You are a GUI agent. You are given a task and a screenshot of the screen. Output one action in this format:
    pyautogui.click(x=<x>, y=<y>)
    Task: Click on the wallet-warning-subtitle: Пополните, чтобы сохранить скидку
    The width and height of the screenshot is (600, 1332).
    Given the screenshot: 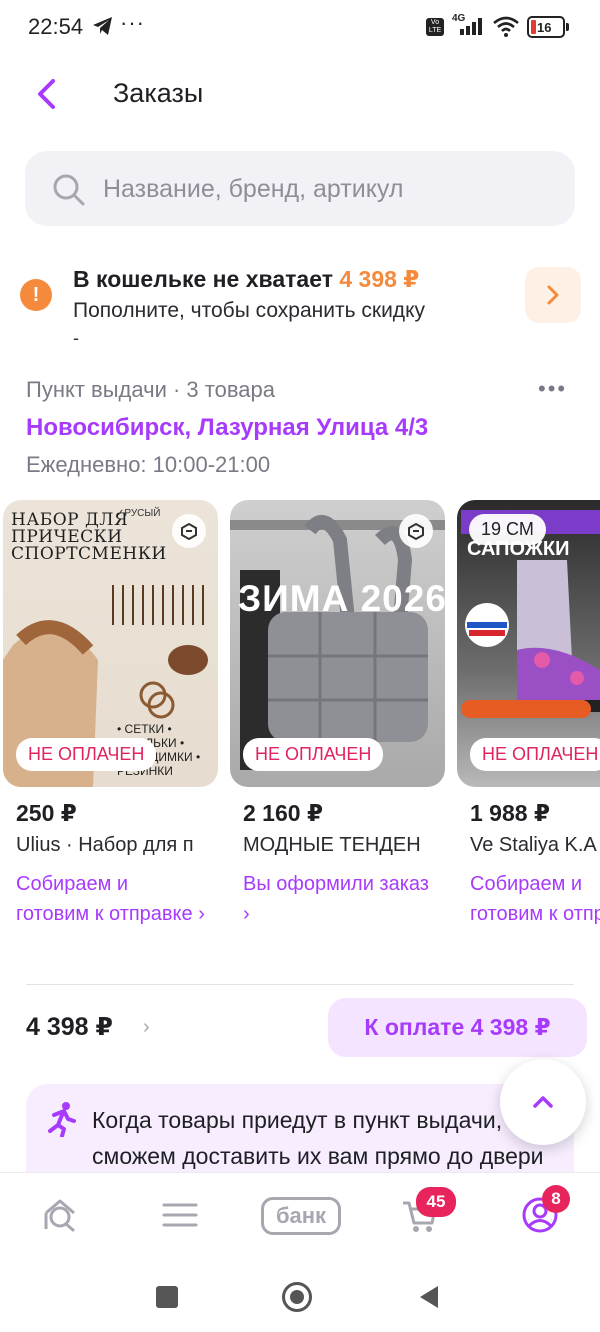 What is the action you would take?
    pyautogui.click(x=249, y=310)
    